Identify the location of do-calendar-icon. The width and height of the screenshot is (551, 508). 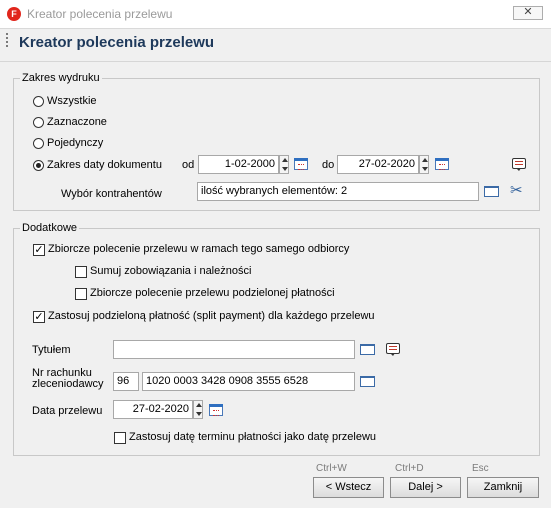
(442, 164).